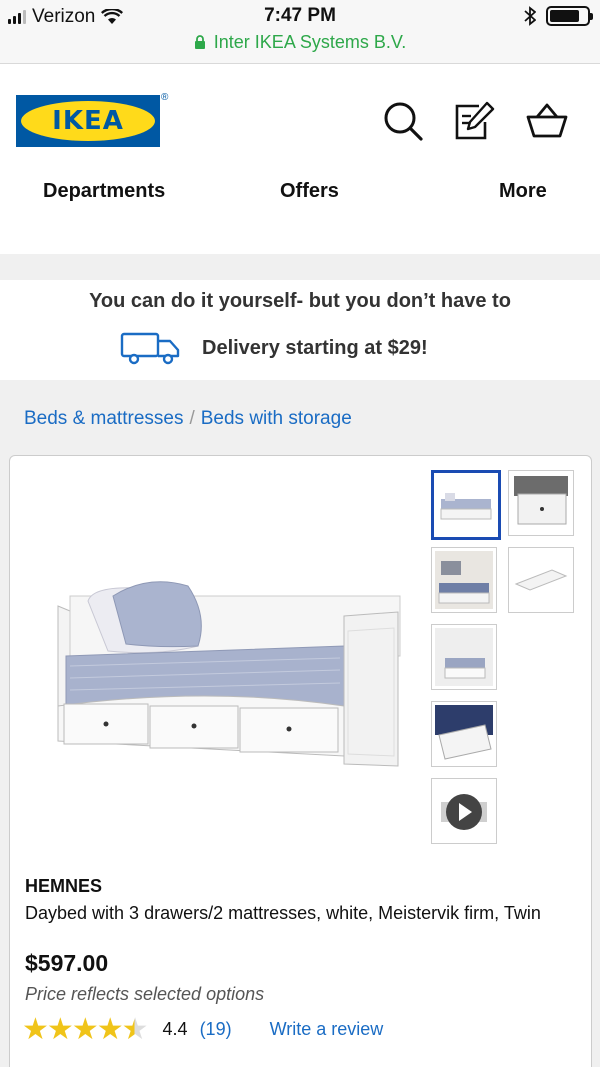 The width and height of the screenshot is (600, 1067). I want to click on delivery-text: Delivery starting at $29!, so click(315, 347).